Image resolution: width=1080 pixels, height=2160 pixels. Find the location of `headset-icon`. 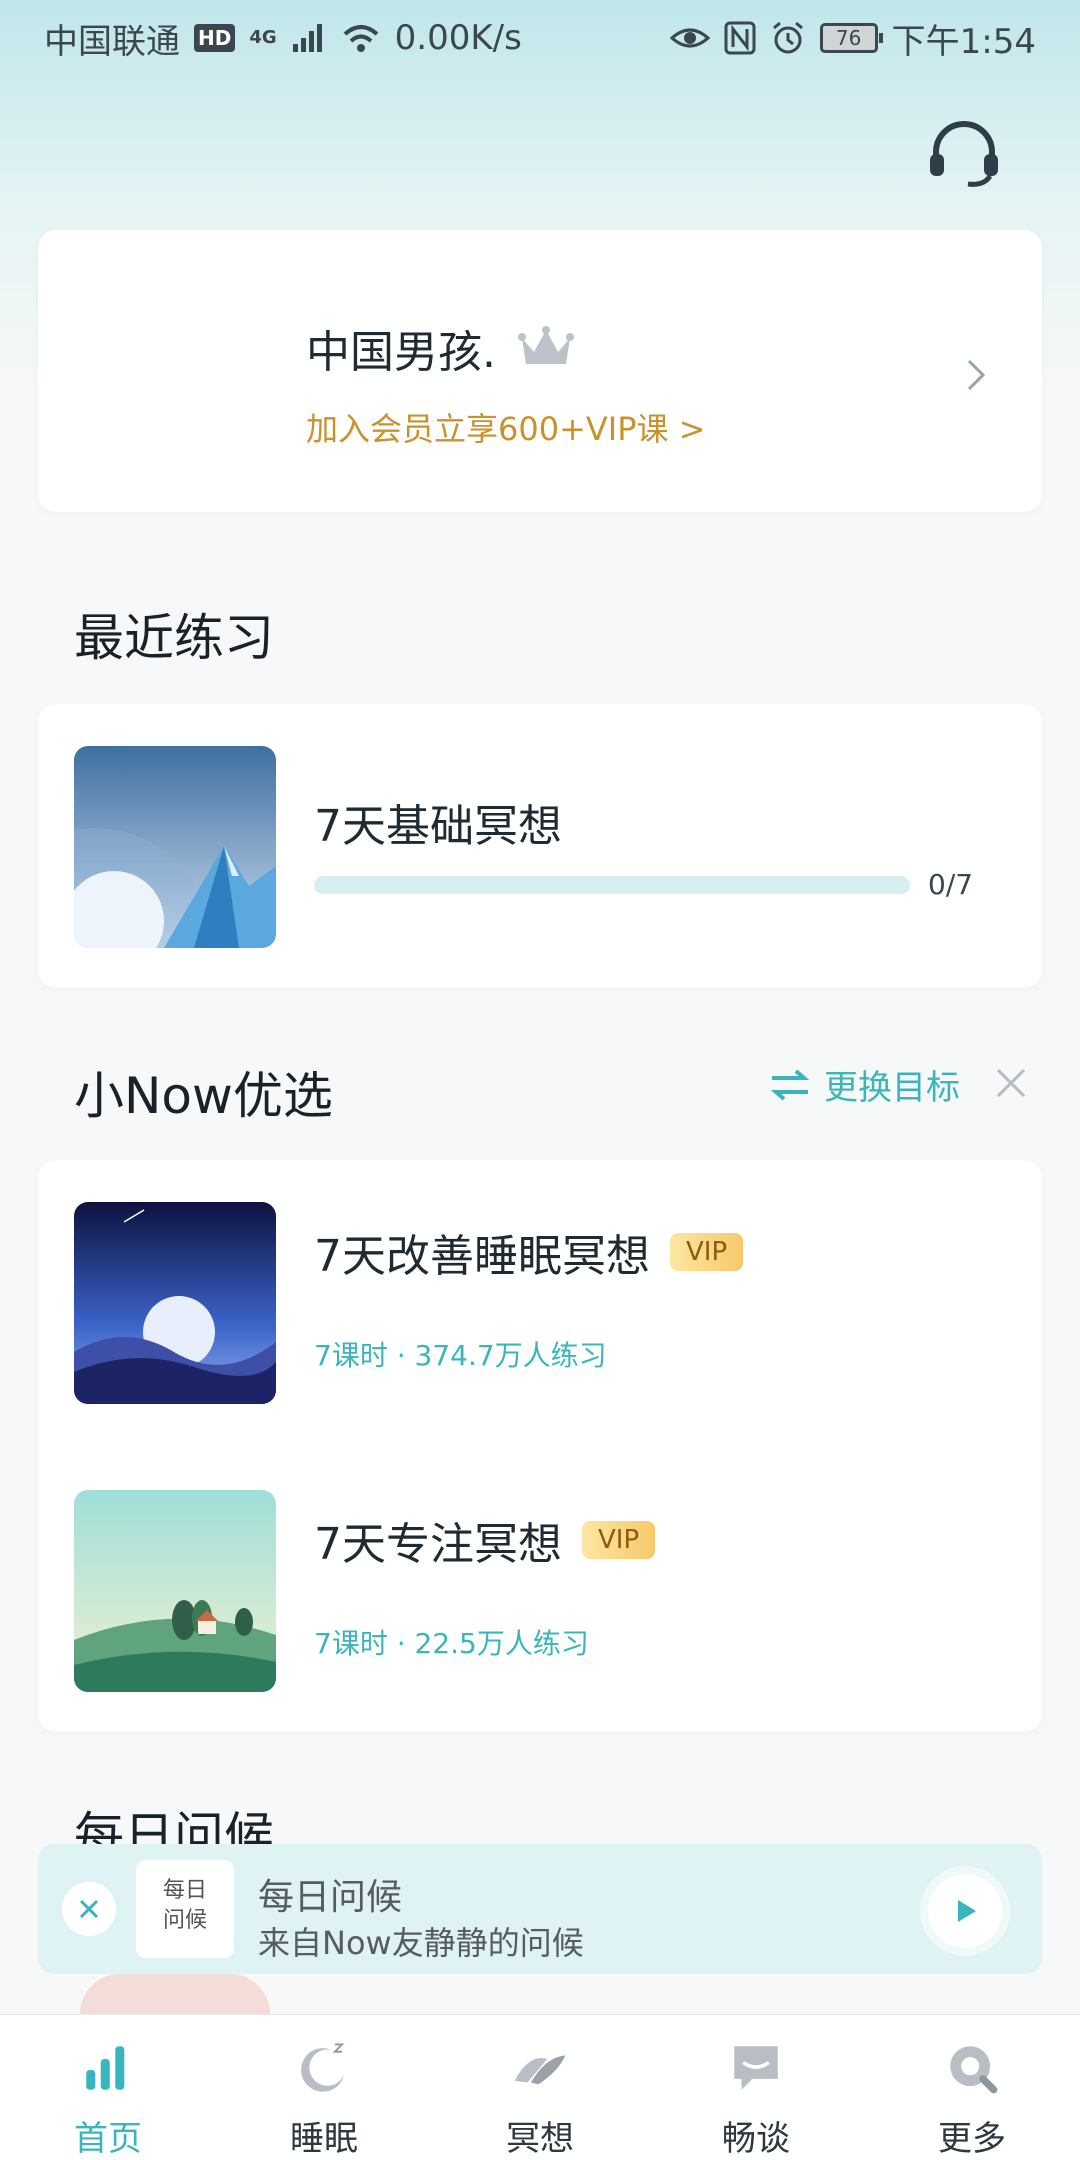

headset-icon is located at coordinates (964, 153).